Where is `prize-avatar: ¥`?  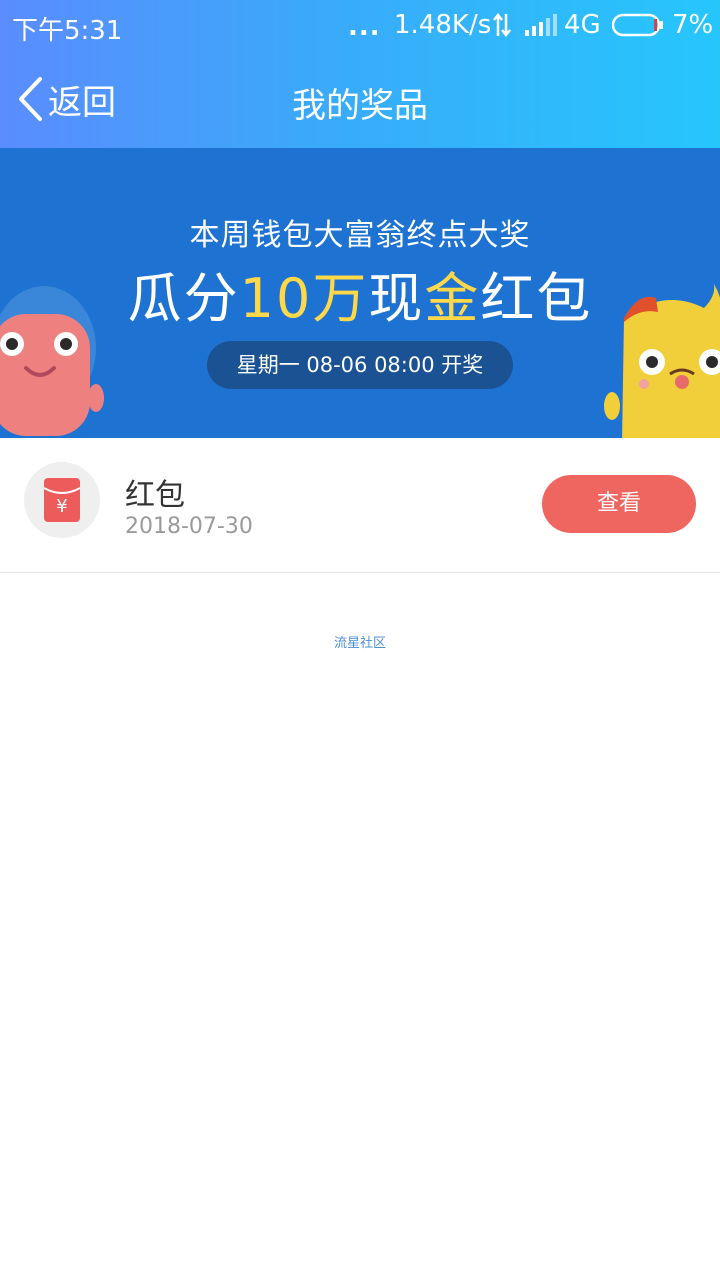 prize-avatar: ¥ is located at coordinates (62, 500).